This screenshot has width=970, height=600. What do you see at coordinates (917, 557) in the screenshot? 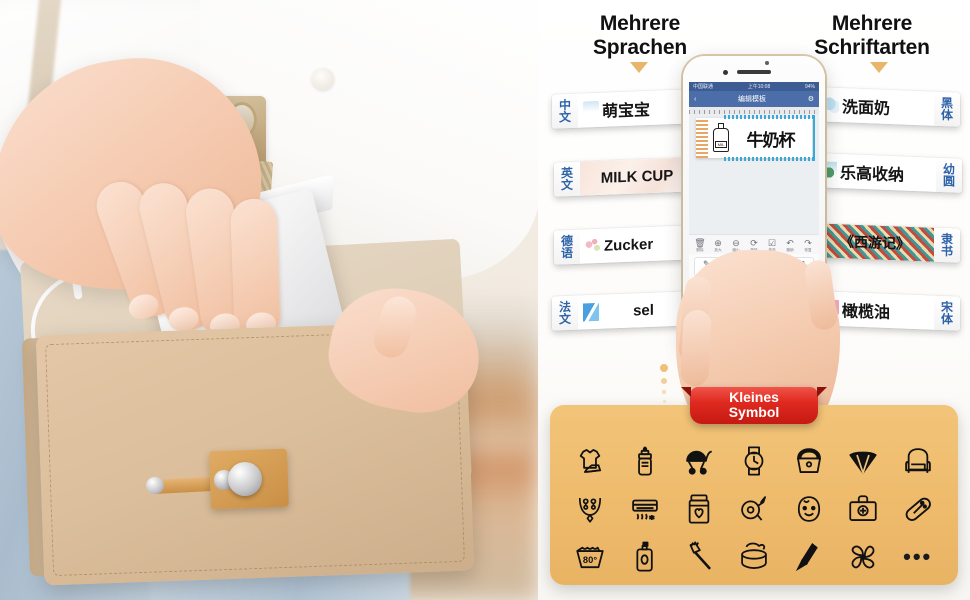
I see `more-ellipsis-icon: •••` at bounding box center [917, 557].